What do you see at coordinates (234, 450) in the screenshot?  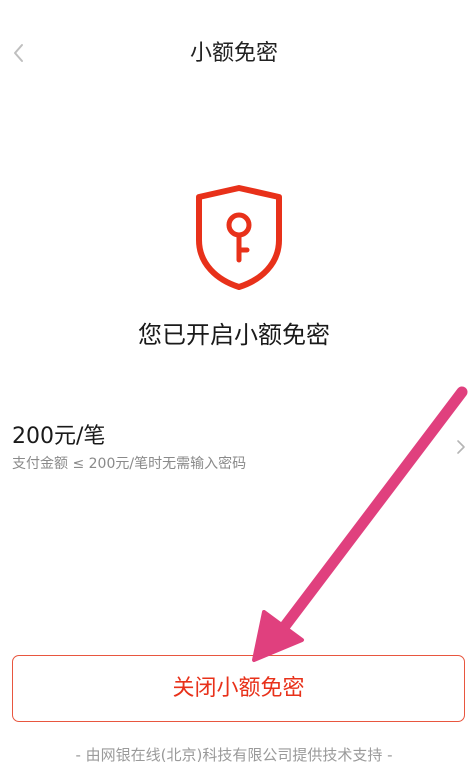 I see `limit-setting-row: 200元/笔 支付金额 ≤ 200元/笔时无需输入密码` at bounding box center [234, 450].